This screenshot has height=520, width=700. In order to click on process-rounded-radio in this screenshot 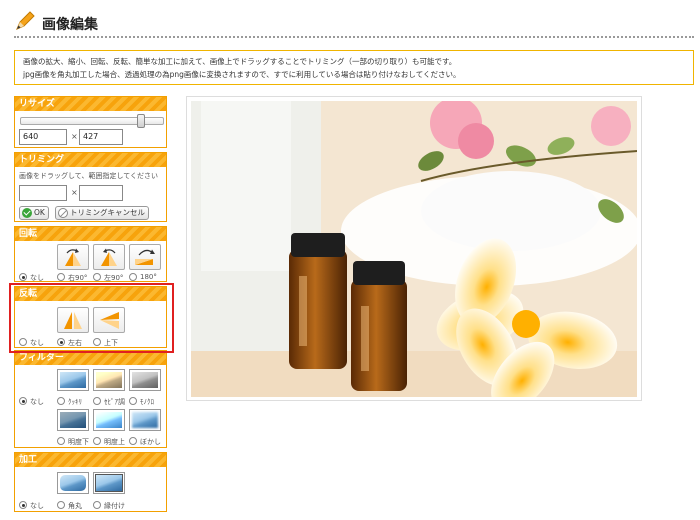, I will do `click(61, 505)`.